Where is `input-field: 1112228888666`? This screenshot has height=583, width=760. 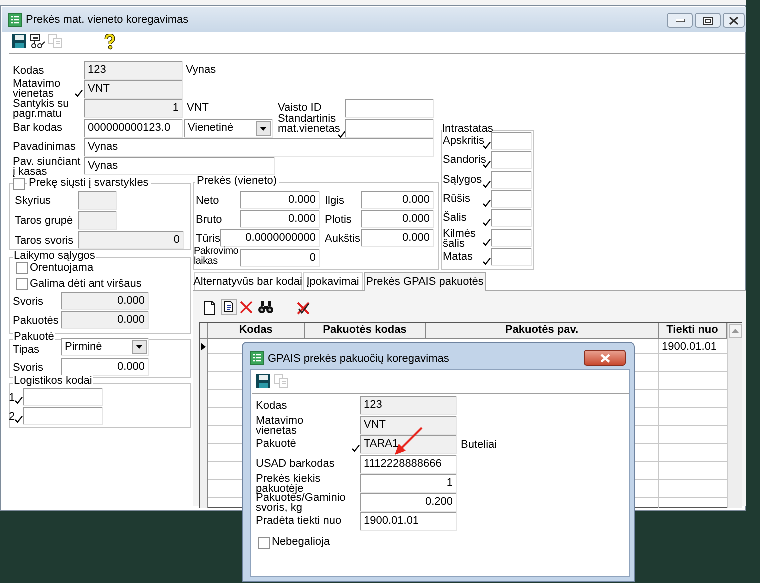 input-field: 1112228888666 is located at coordinates (408, 464).